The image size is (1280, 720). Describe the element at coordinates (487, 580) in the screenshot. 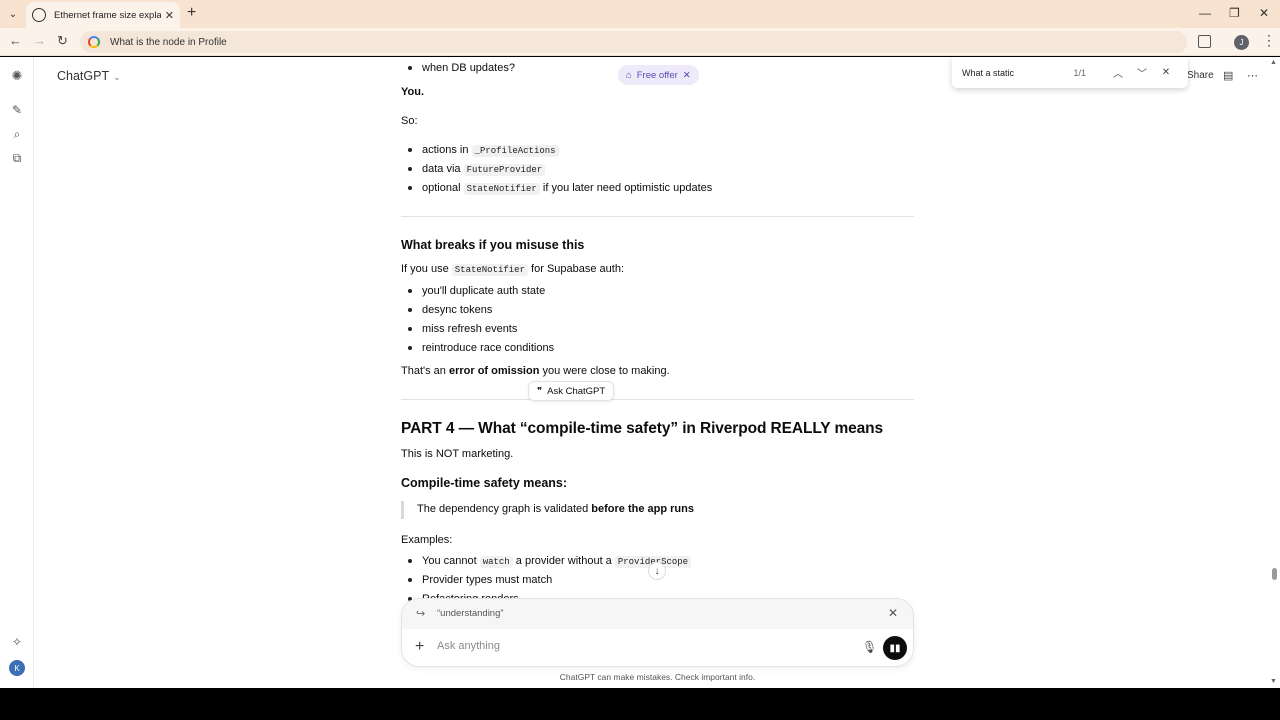

I see `list-item: Provider types must match` at that location.